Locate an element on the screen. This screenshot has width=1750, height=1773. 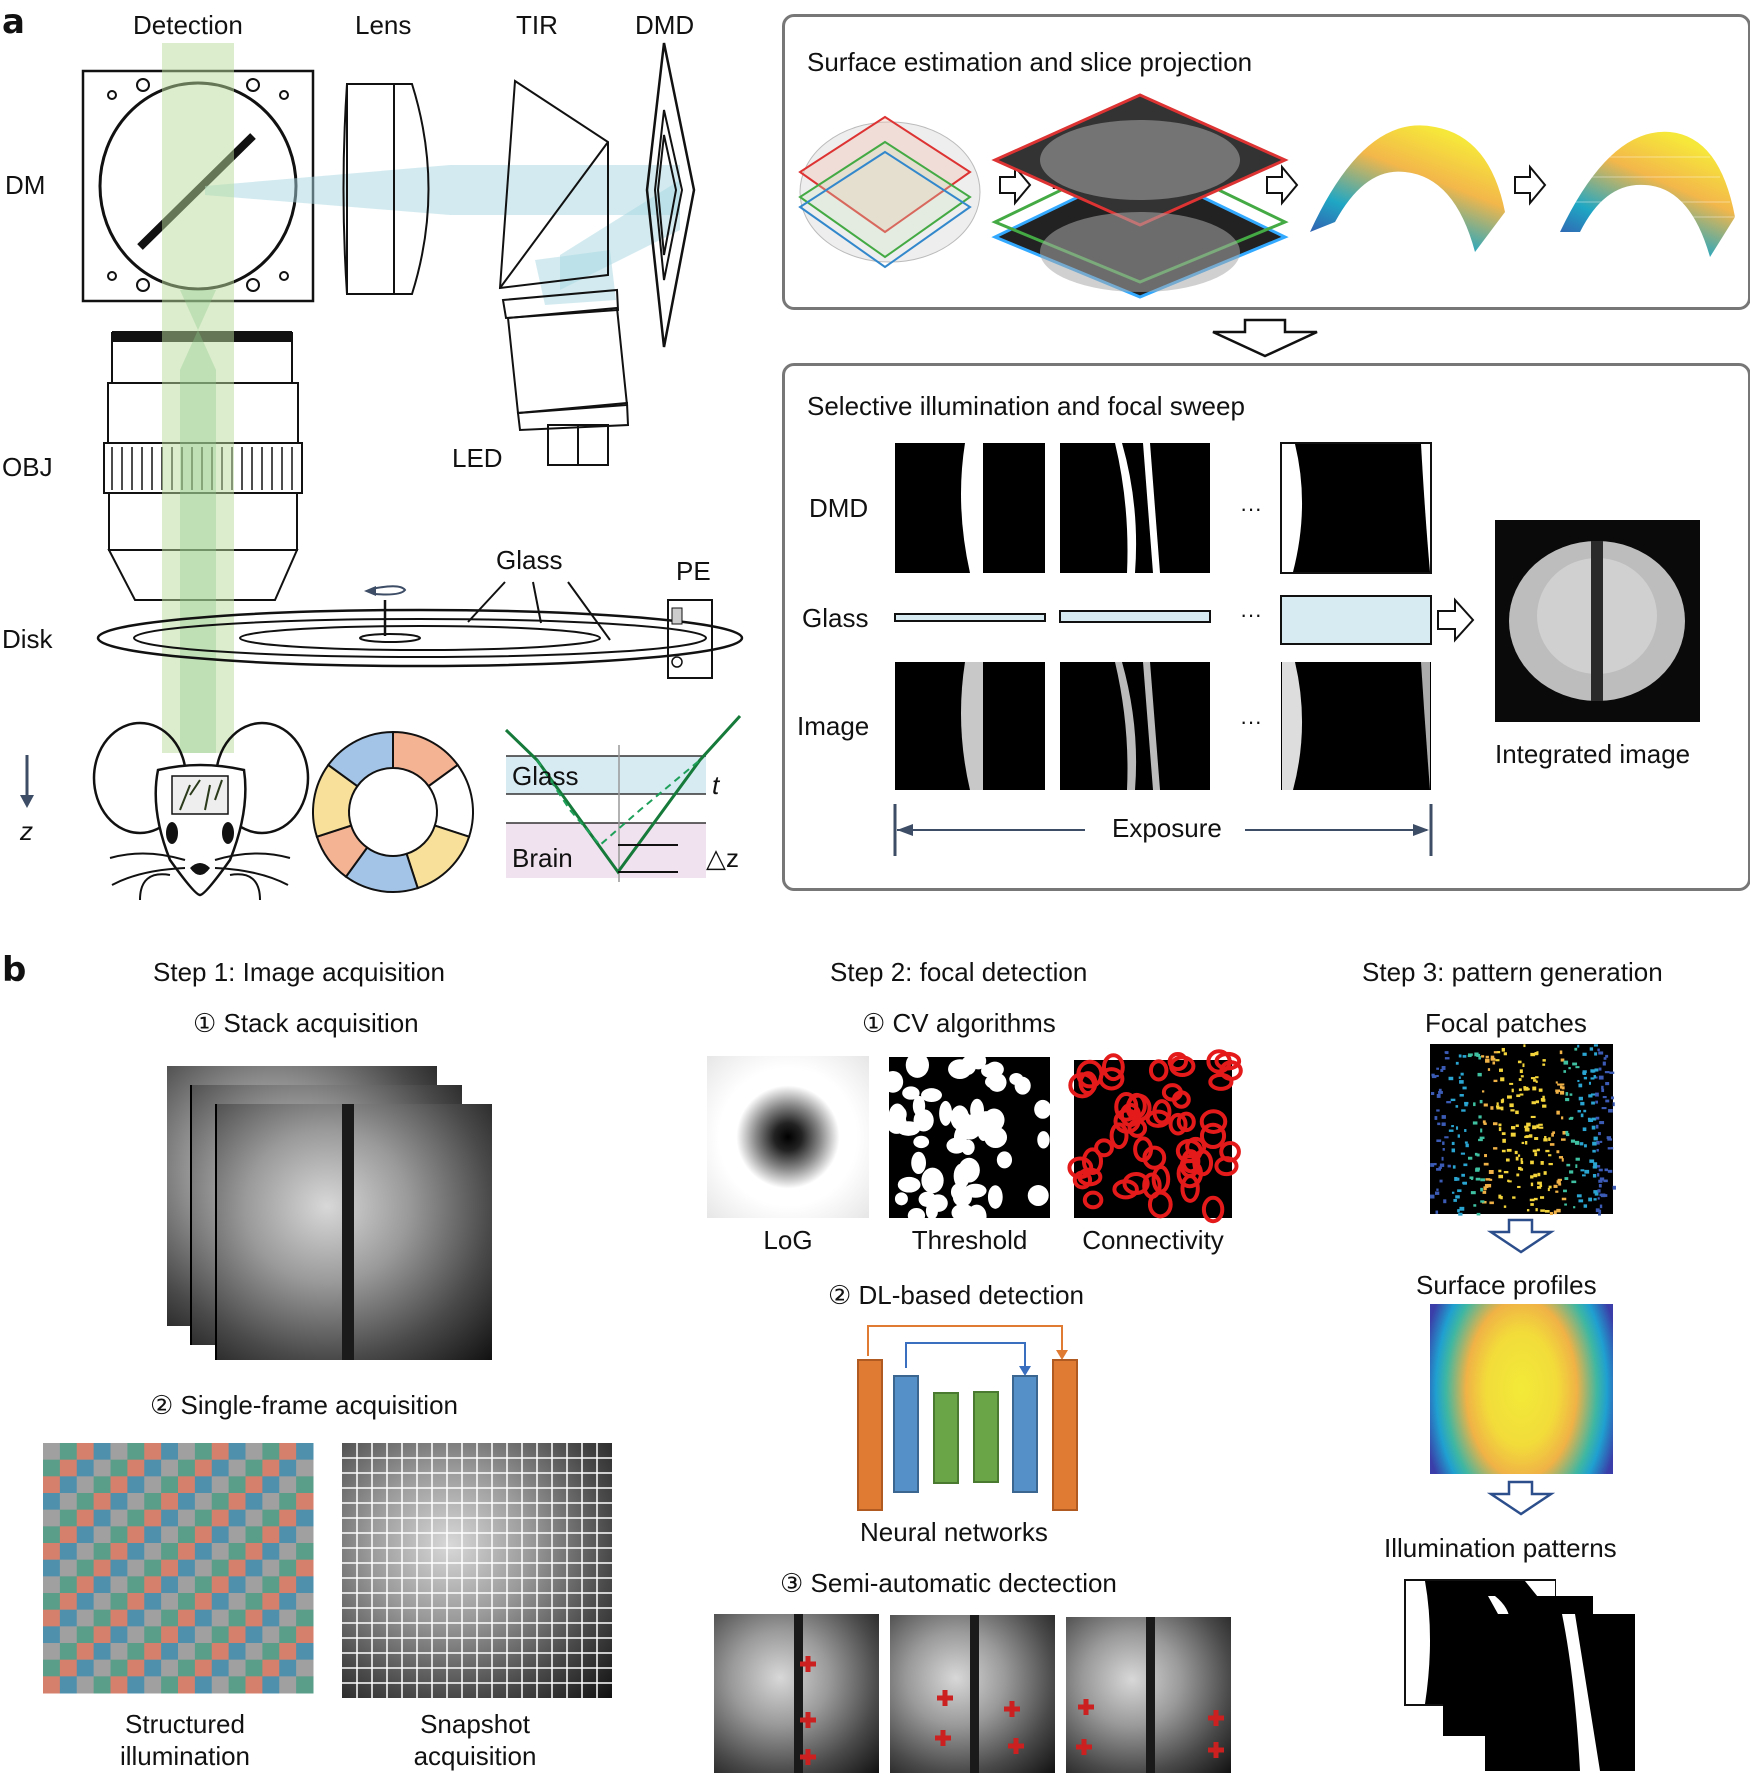
nn-layer-mid-left is located at coordinates (906, 1434).